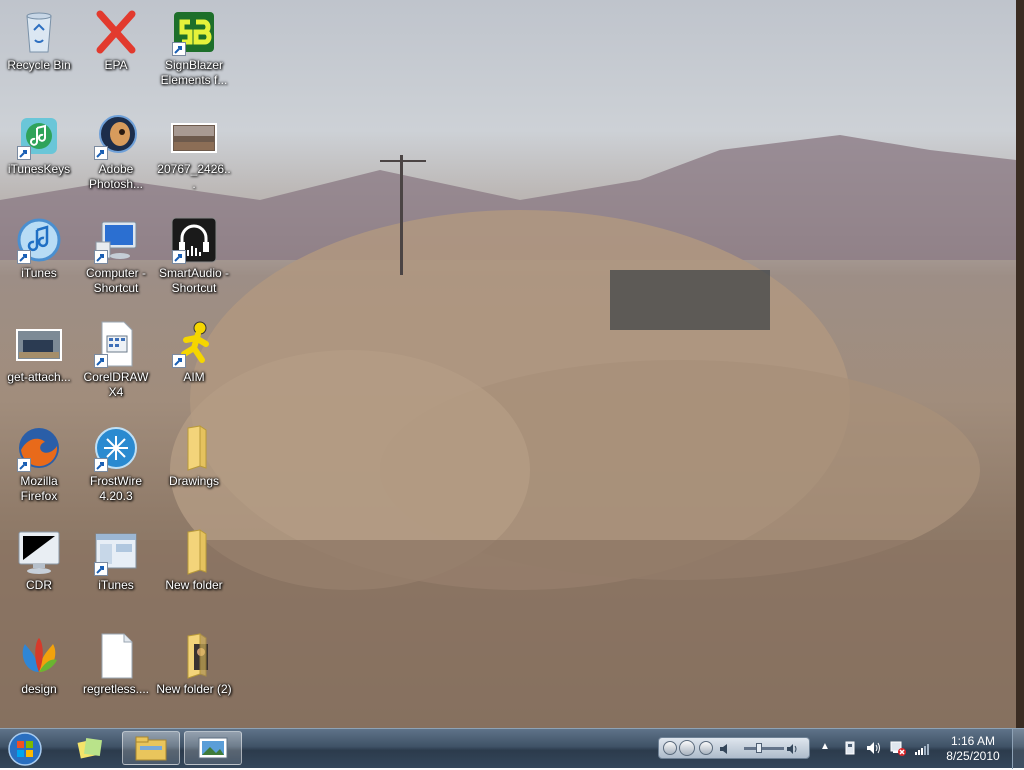 The height and width of the screenshot is (770, 1024). Describe the element at coordinates (726, 749) in the screenshot. I see `volume-icon` at that location.